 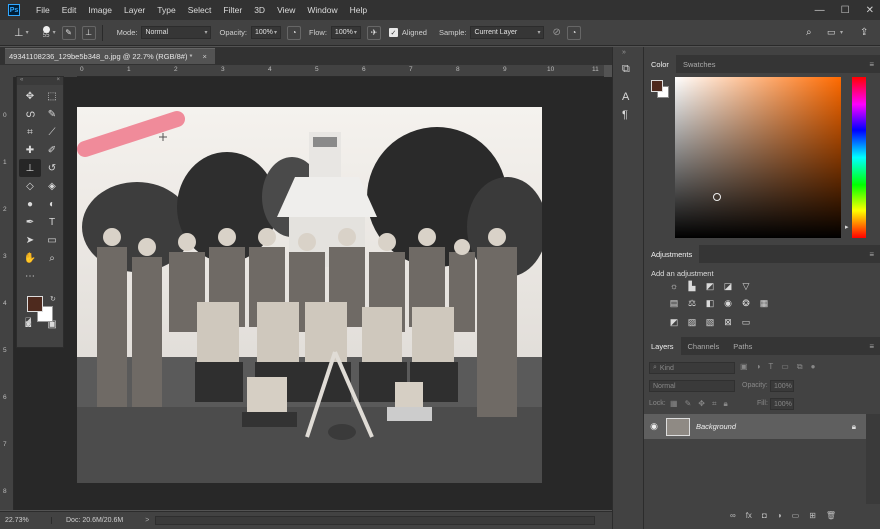 I want to click on new-adjustment-icon: ◑, so click(x=779, y=515).